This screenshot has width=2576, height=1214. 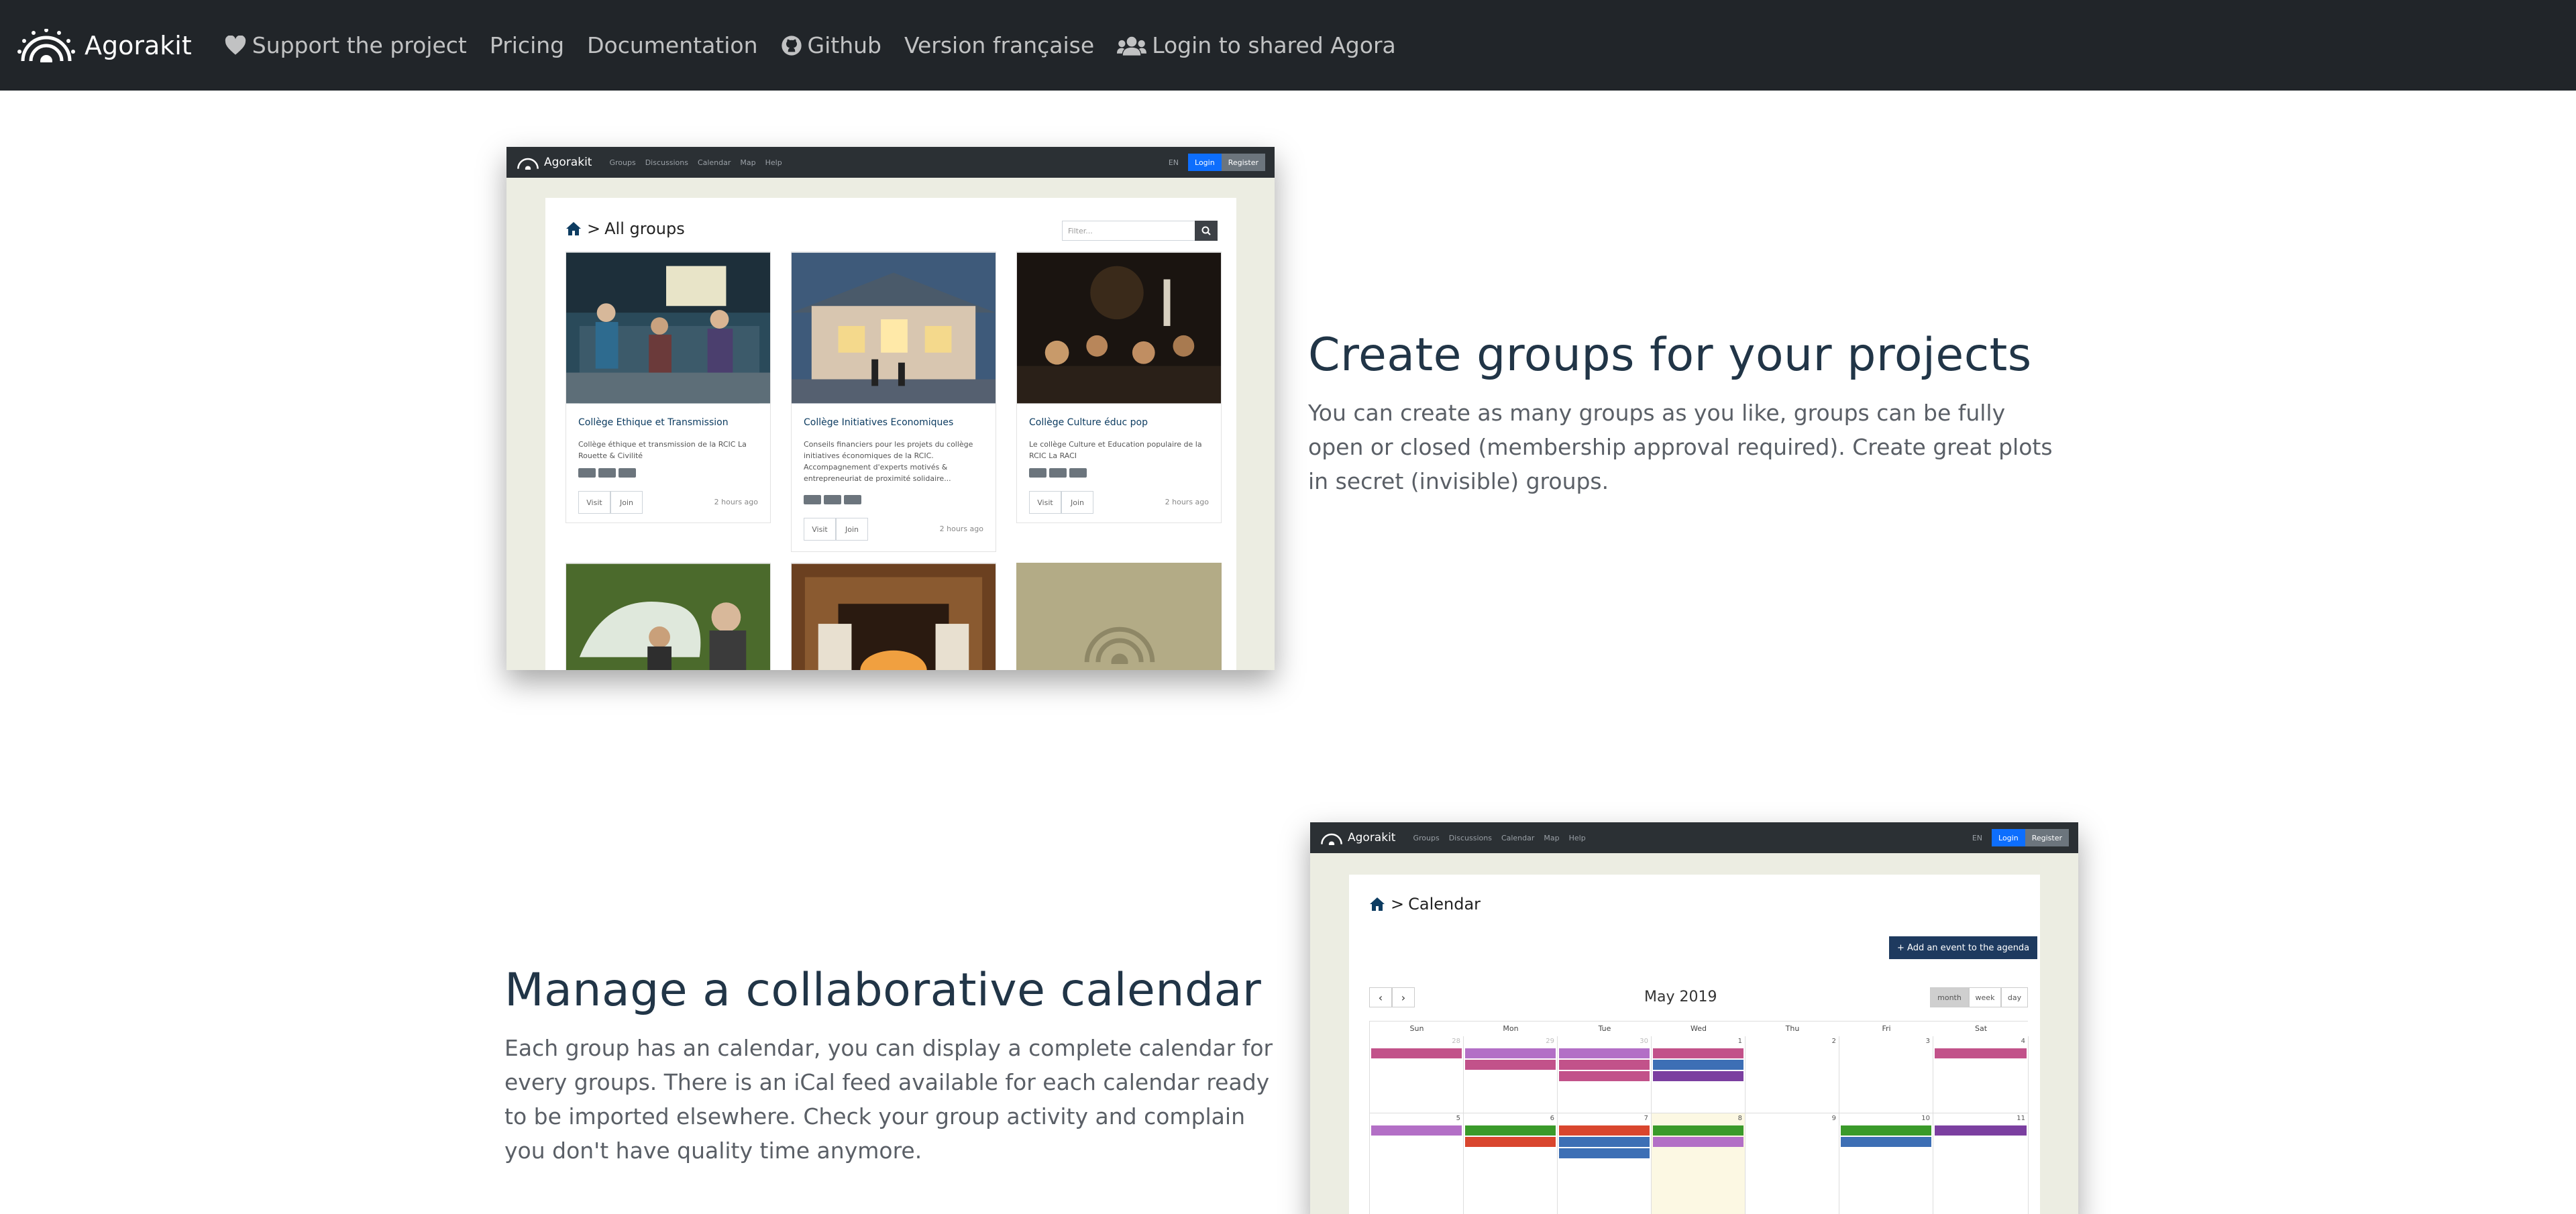 I want to click on group-card-visit-button: Visit, so click(x=820, y=529).